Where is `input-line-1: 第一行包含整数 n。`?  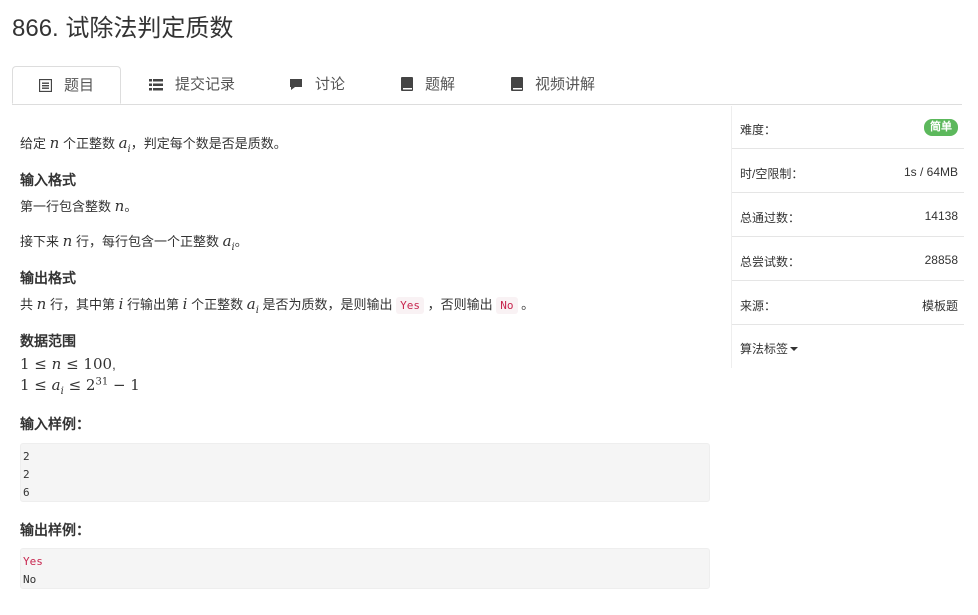 input-line-1: 第一行包含整数 n。 is located at coordinates (78, 205).